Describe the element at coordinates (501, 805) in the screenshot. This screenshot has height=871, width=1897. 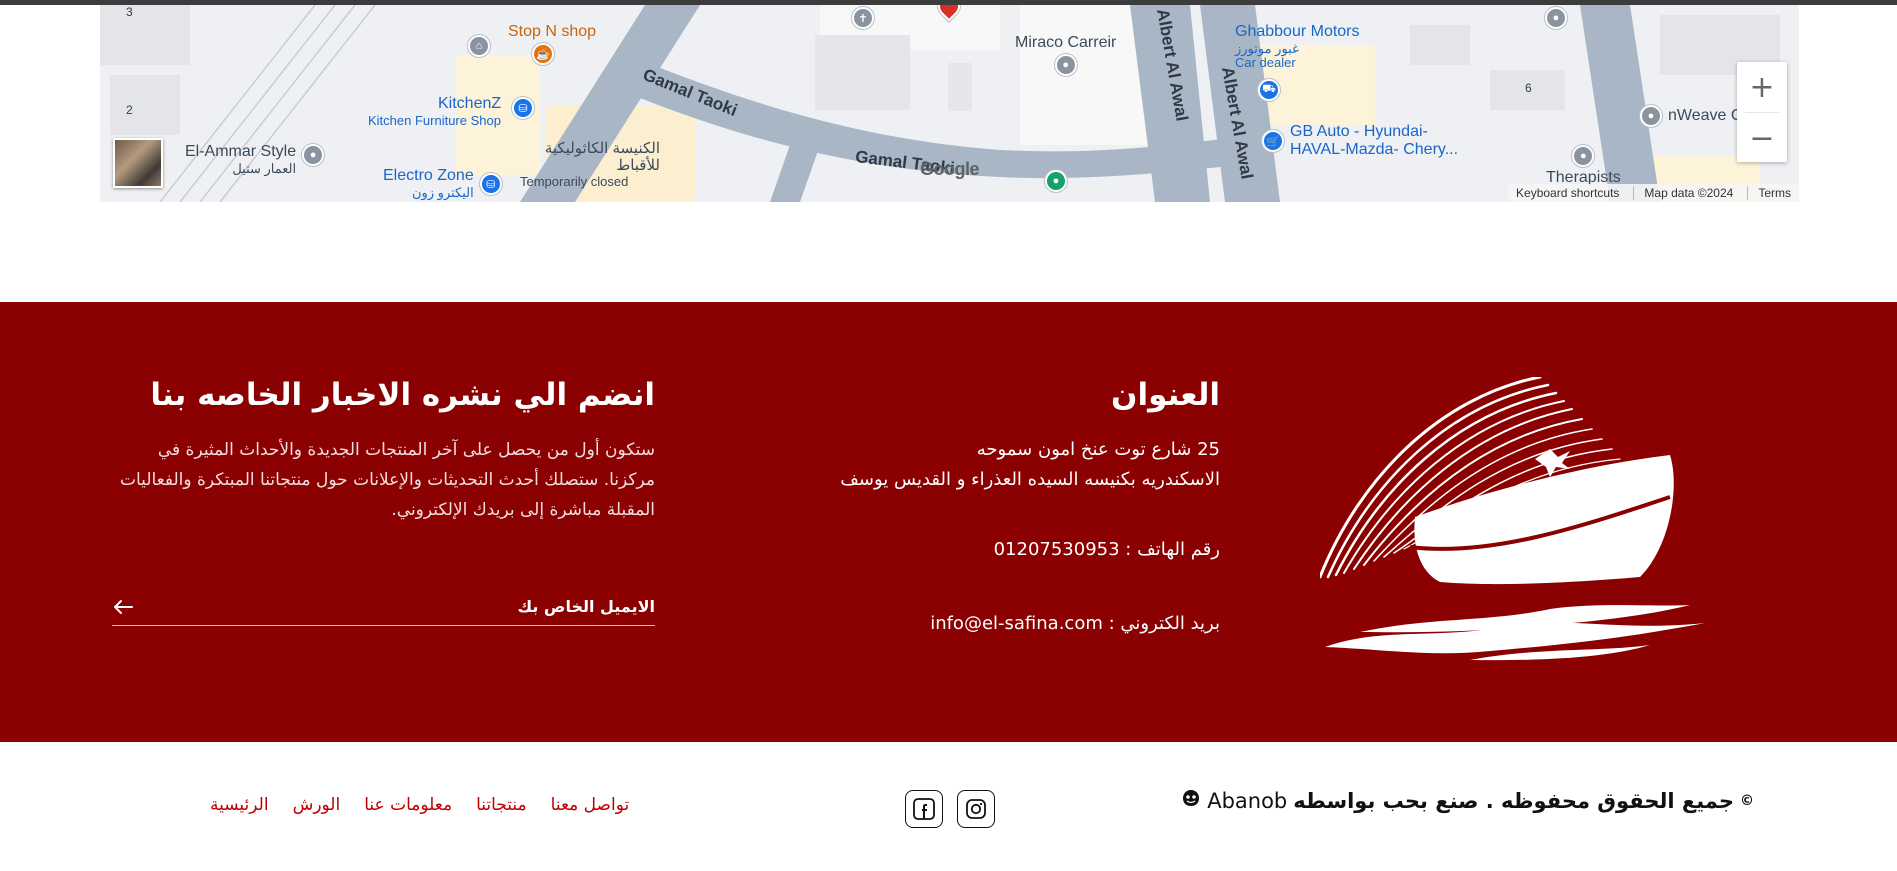
I see `nav-link-products: منتجاتنا` at that location.